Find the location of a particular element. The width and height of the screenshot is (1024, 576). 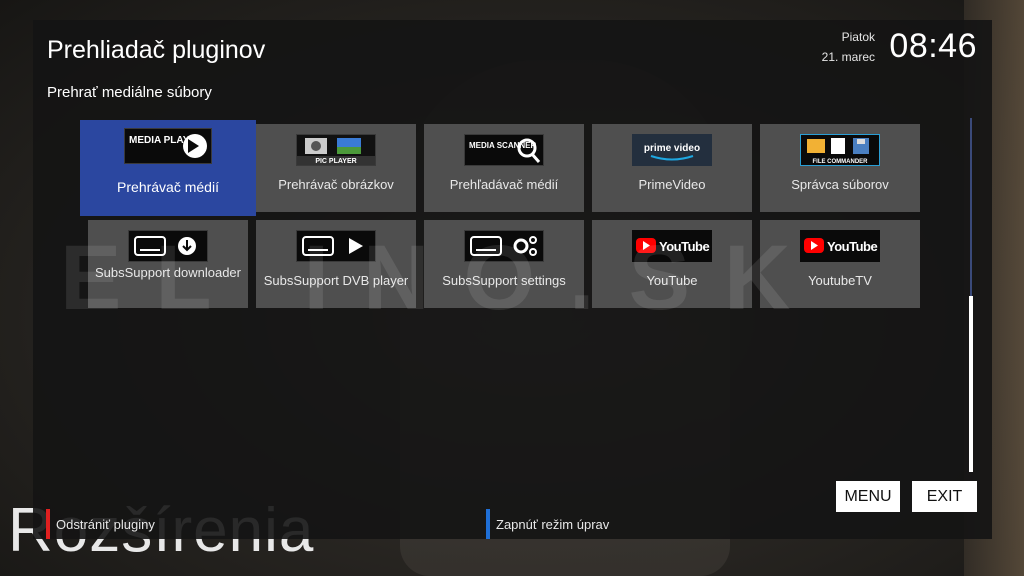

menu-button: MENU is located at coordinates (868, 496).